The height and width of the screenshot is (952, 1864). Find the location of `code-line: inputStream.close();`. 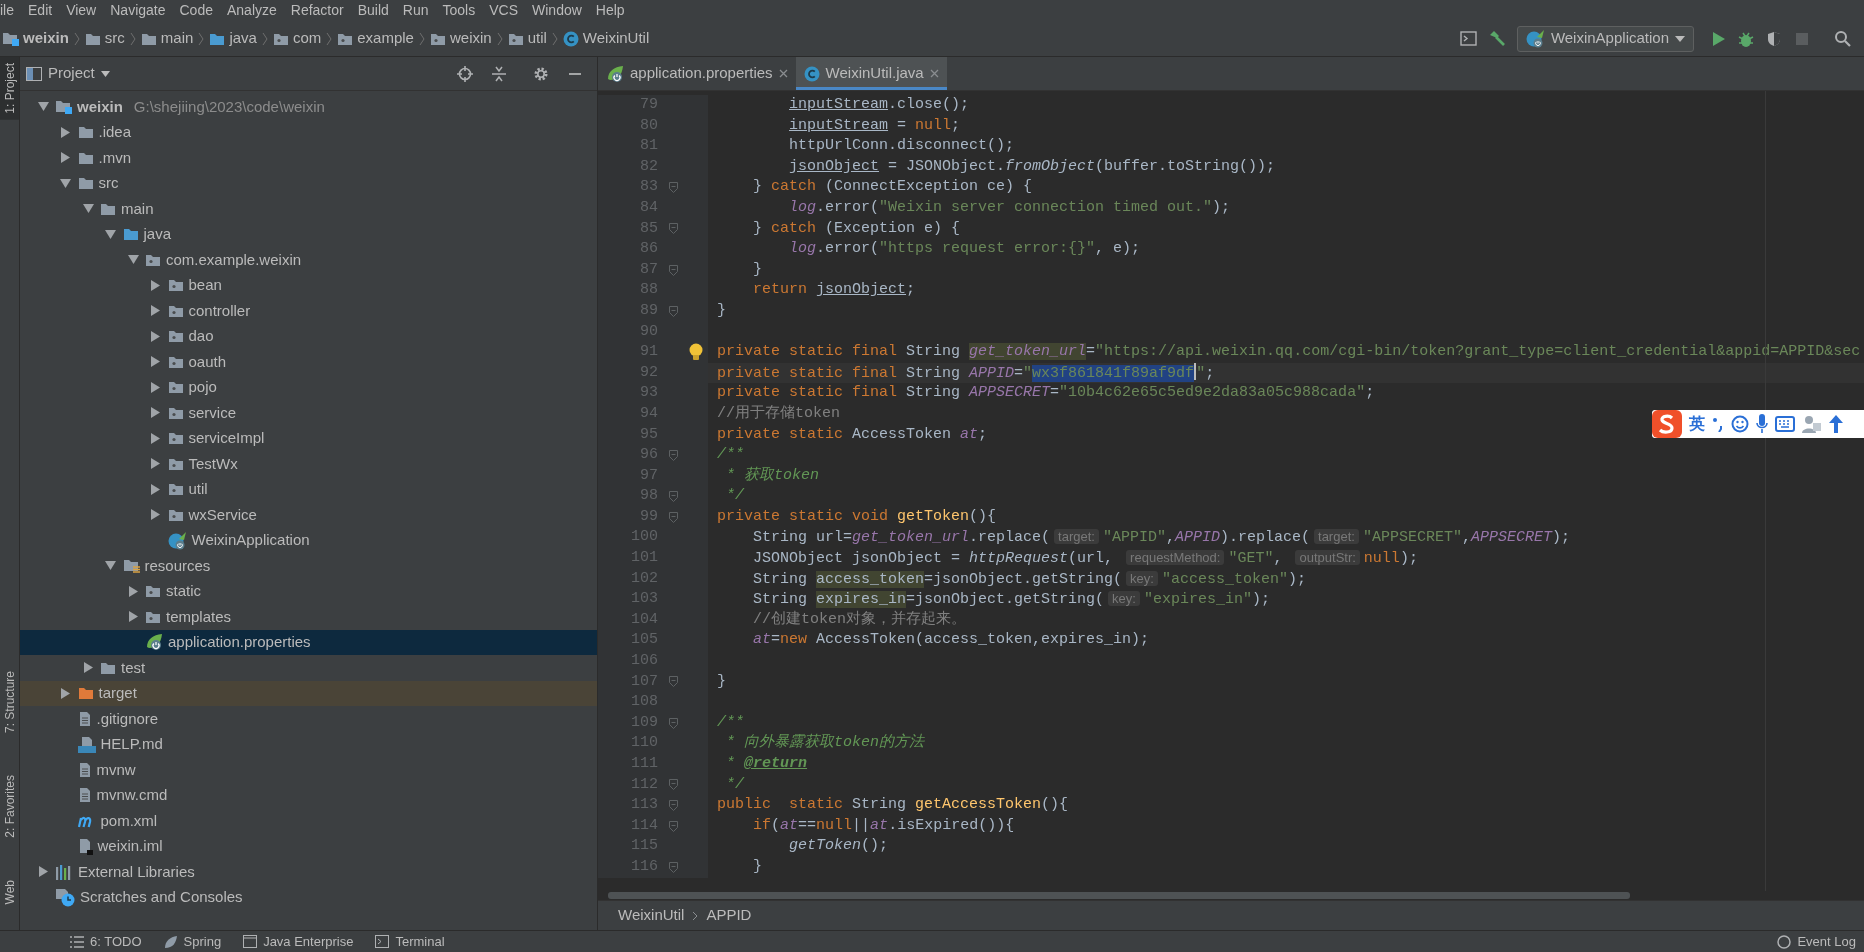

code-line: inputStream.close(); is located at coordinates (879, 105).